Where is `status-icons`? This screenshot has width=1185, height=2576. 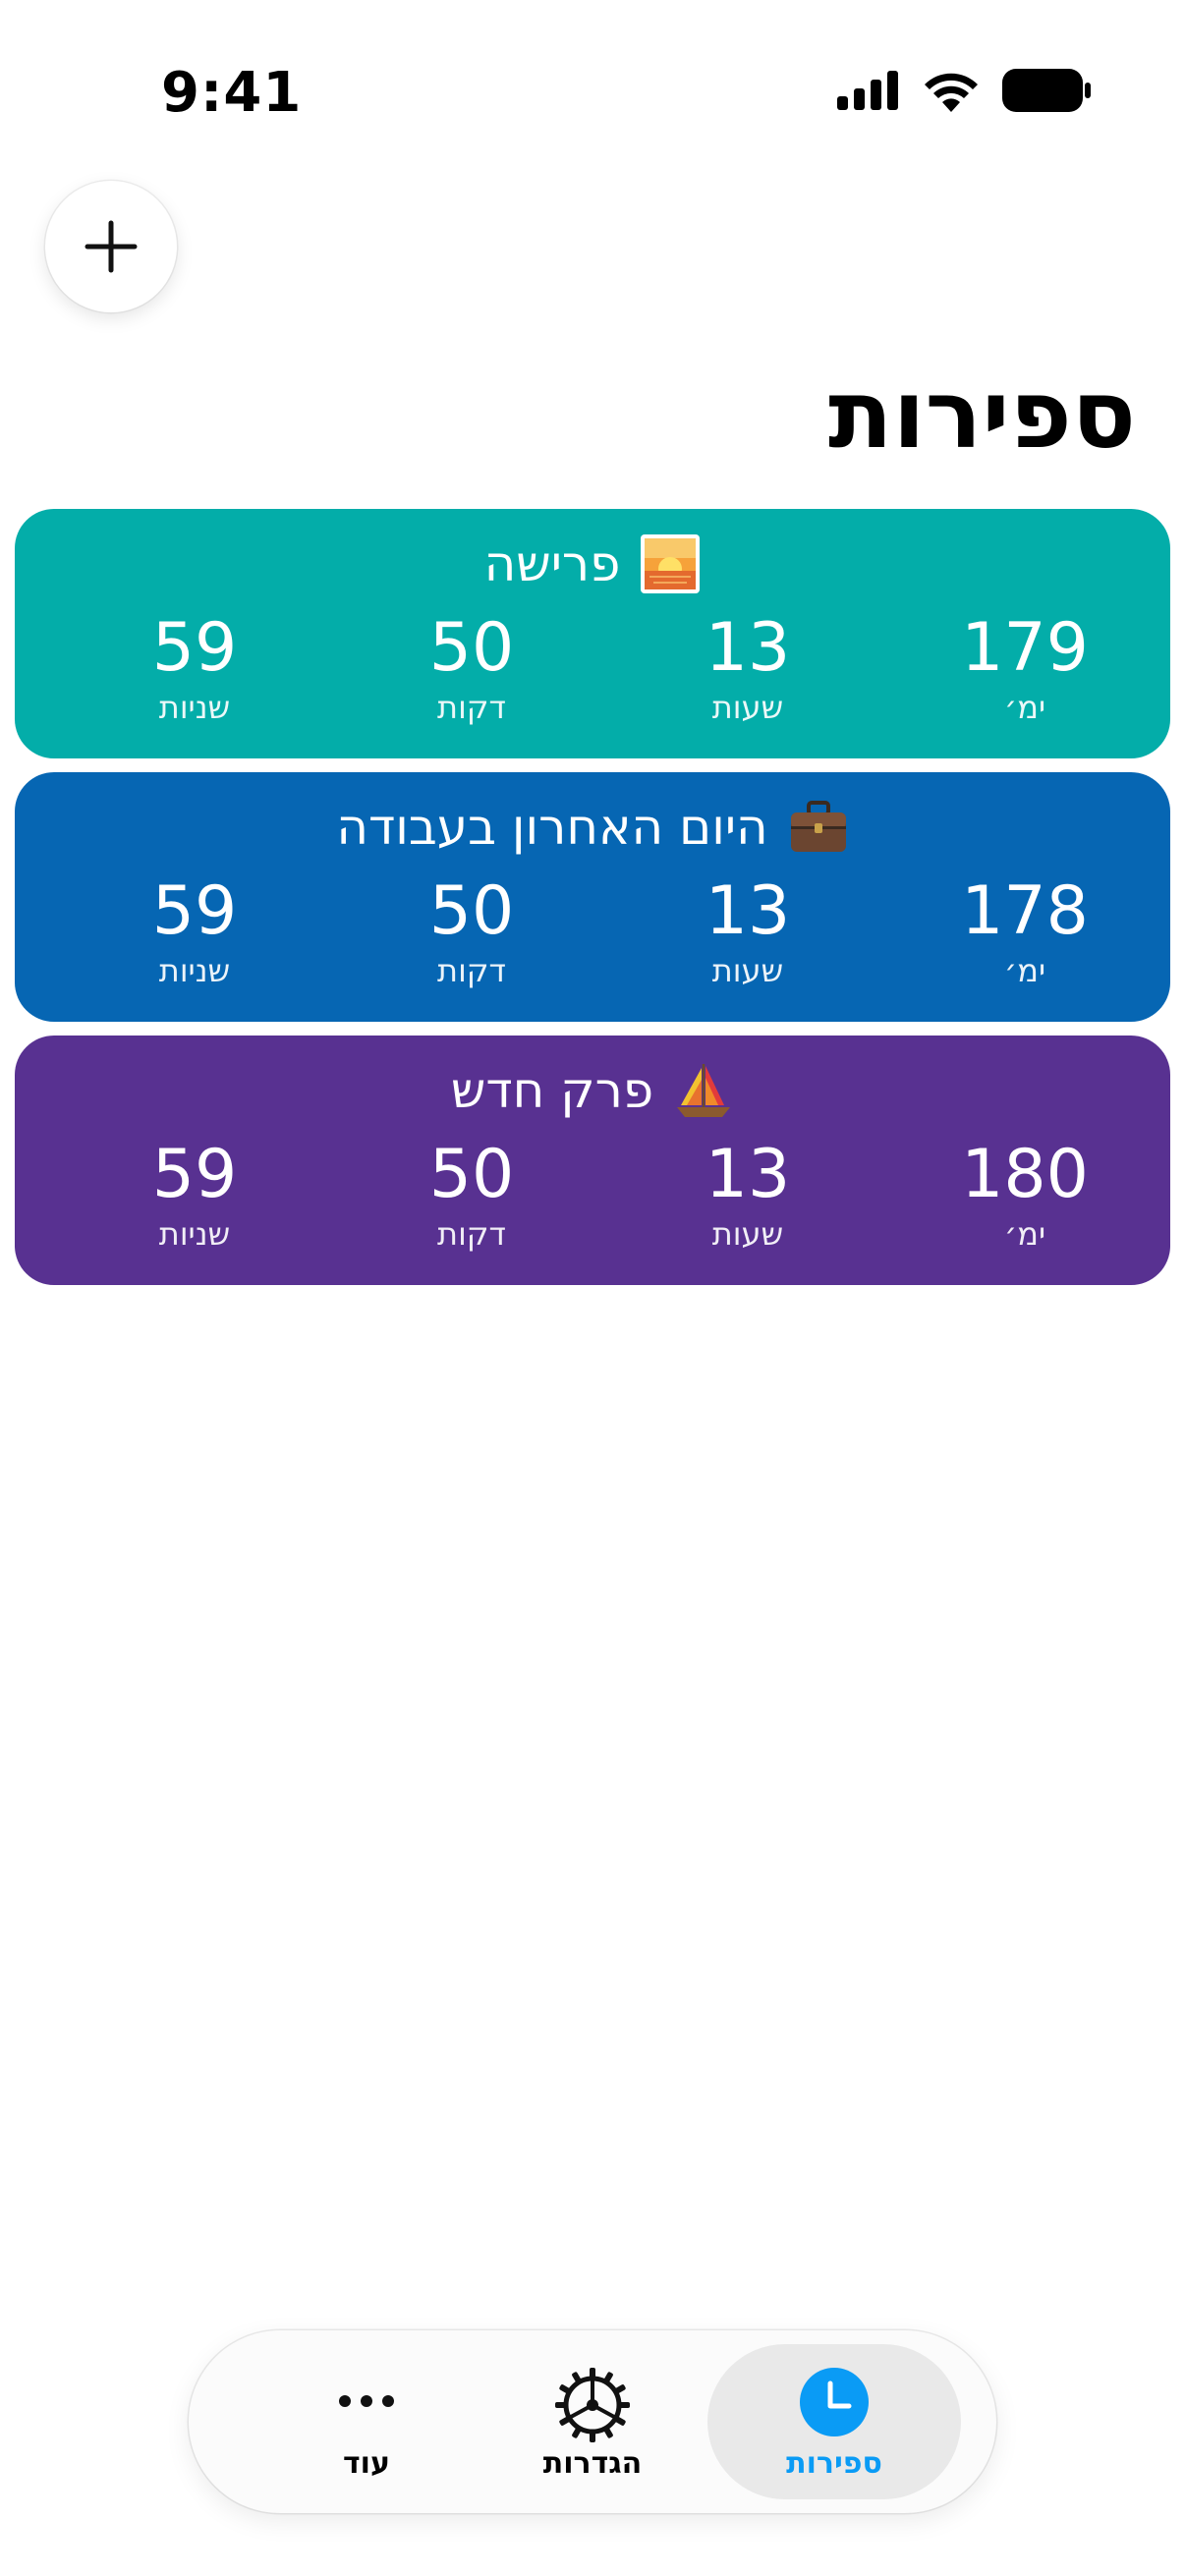
status-icons is located at coordinates (964, 90).